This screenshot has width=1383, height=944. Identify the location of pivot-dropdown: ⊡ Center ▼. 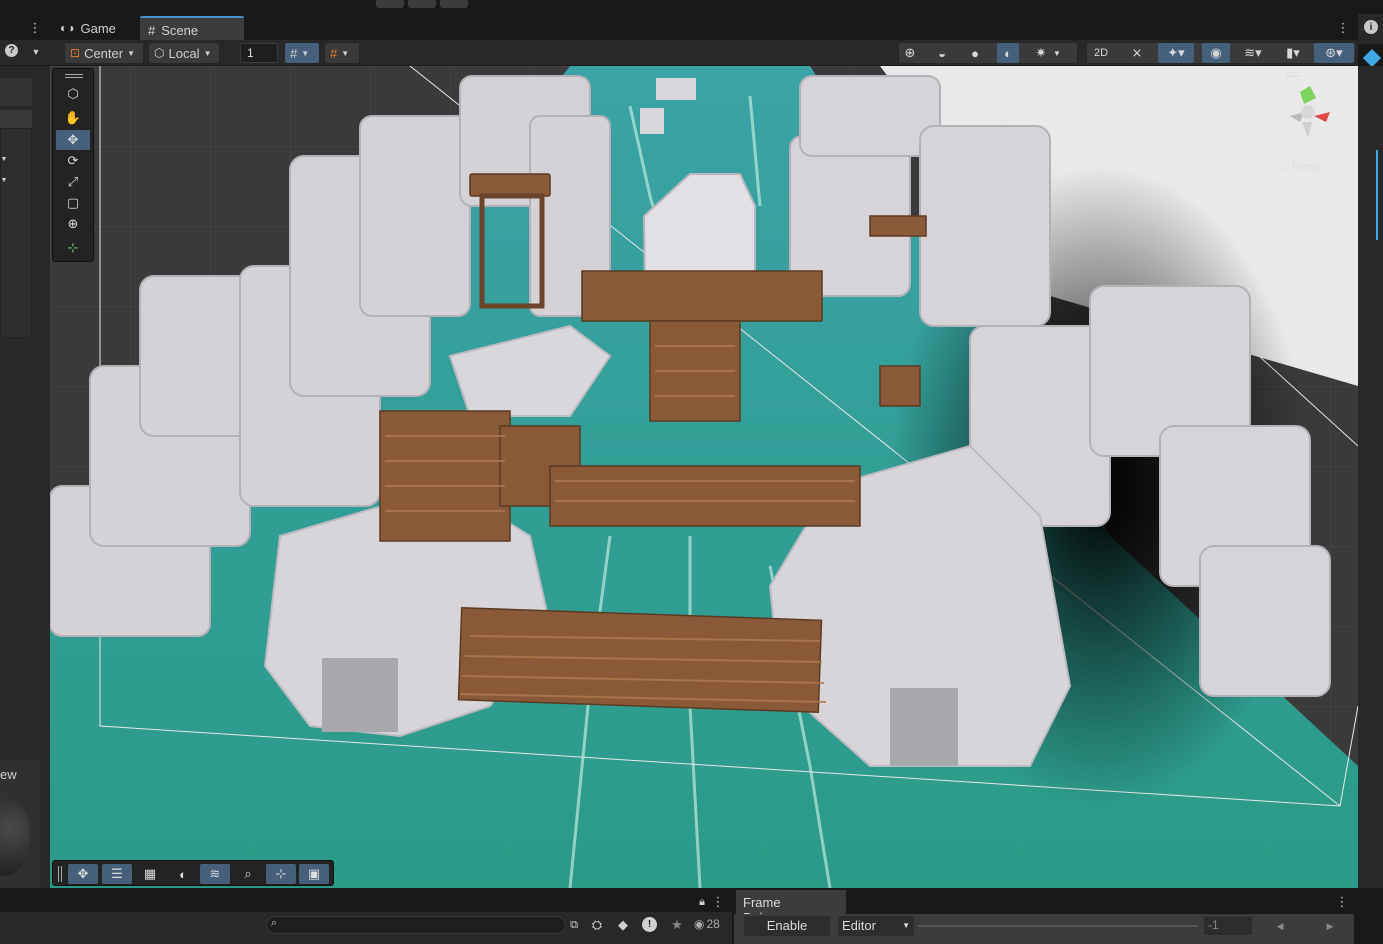
(104, 53).